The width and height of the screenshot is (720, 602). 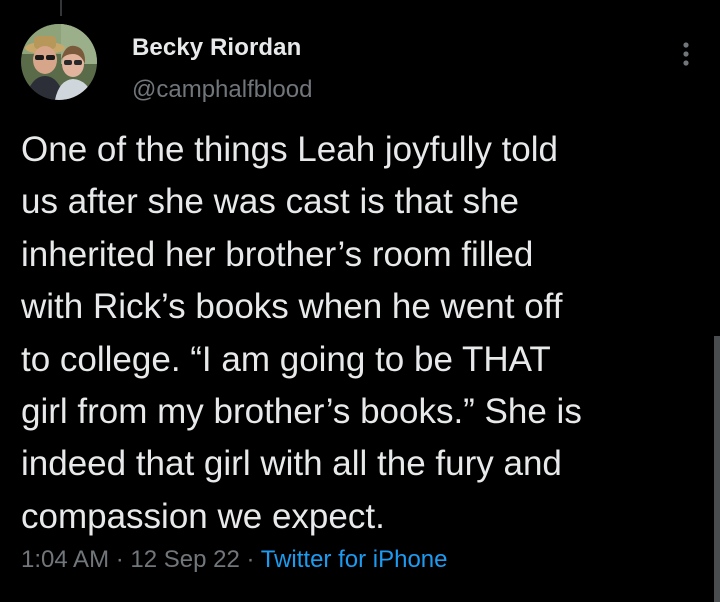 I want to click on more-options-icon, so click(x=686, y=54).